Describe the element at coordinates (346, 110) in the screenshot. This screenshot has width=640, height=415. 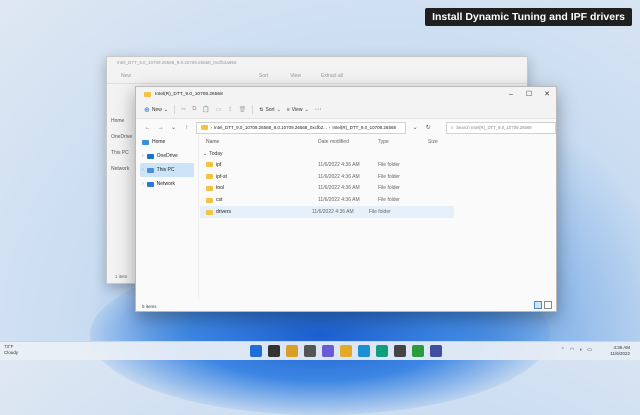
I see `command-bar: ⊕ New ⌄ ✂ ⧉ 📋 ▭ ⇪ 🗑 ⇅ Sort ⌄ ≡ View ⌄ ···` at that location.